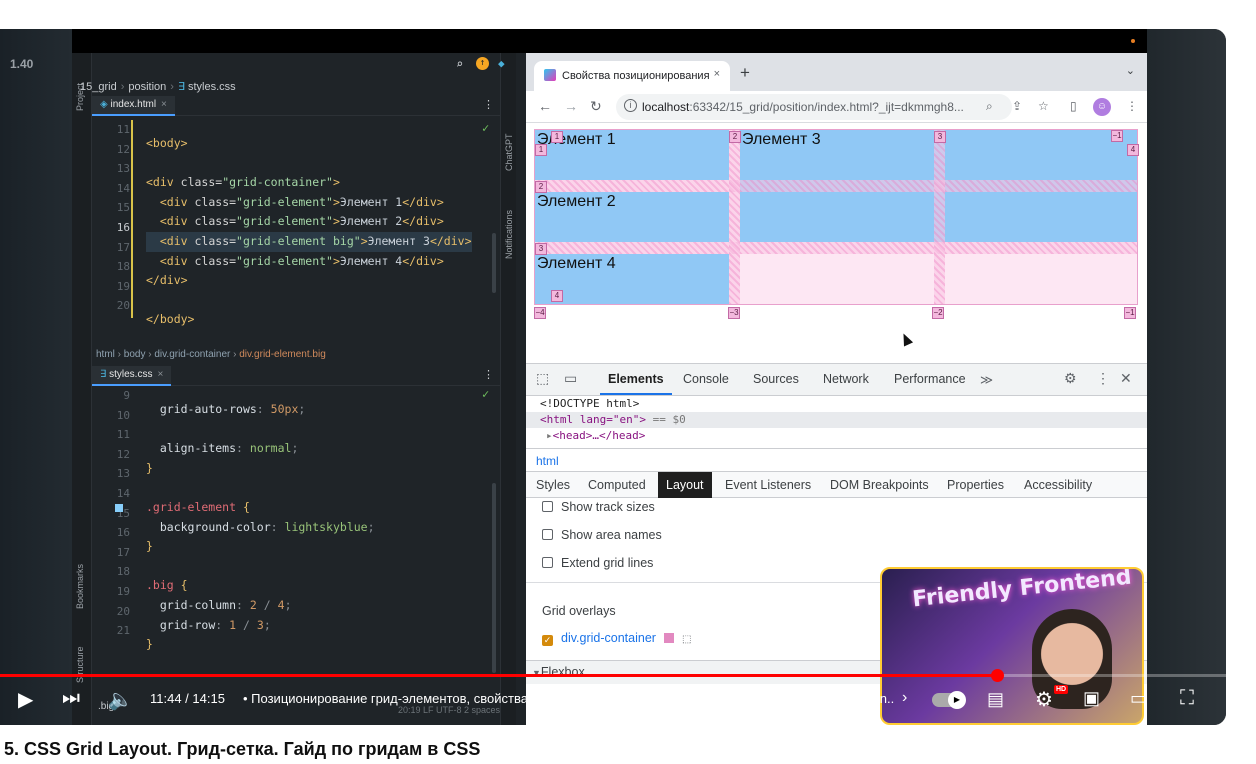 This screenshot has width=1256, height=764. Describe the element at coordinates (904, 698) in the screenshot. I see `chapter-chevron-icon: ›` at that location.